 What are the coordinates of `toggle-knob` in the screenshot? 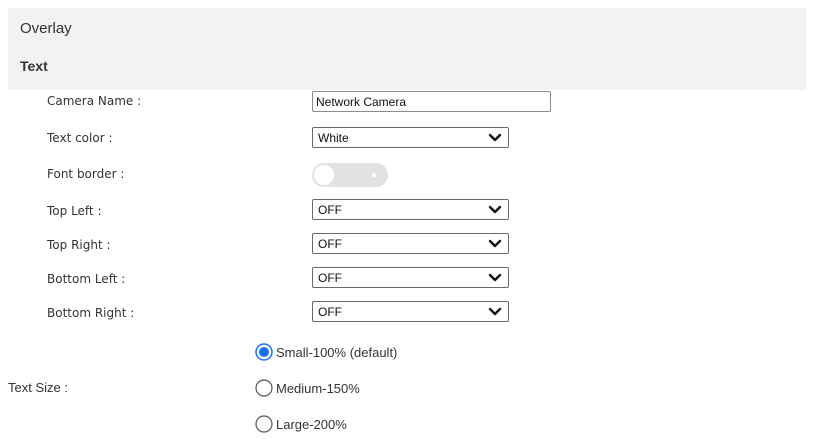 It's located at (324, 175).